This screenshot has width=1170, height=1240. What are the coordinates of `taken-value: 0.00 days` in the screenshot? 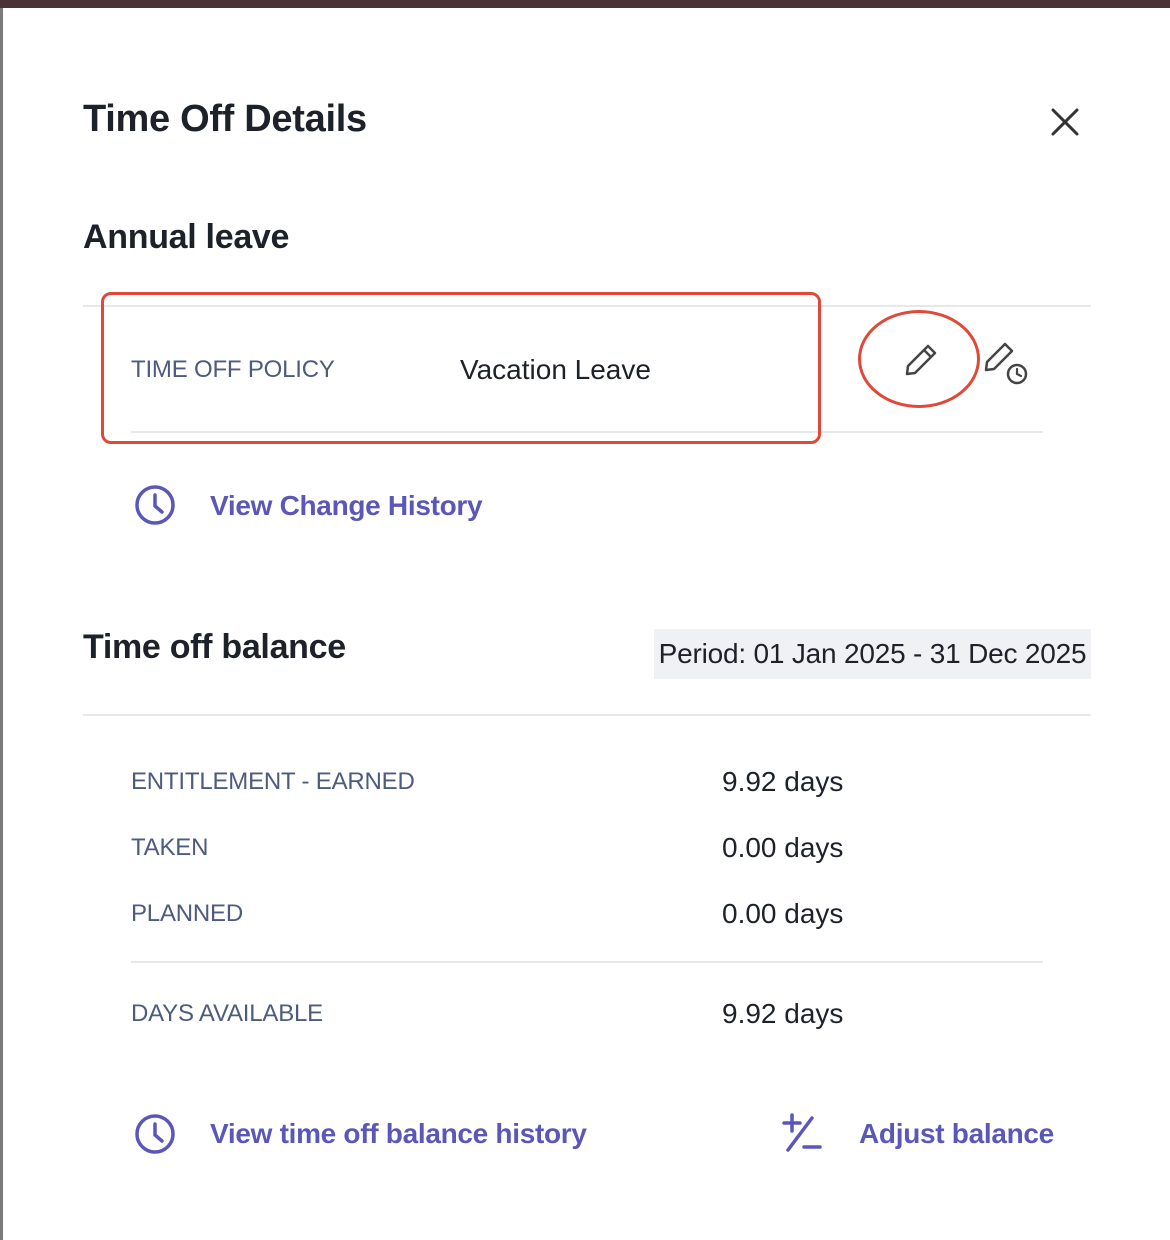 It's located at (783, 847).